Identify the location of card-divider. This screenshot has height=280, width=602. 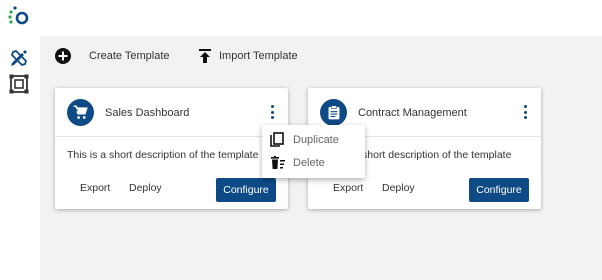
(171, 136).